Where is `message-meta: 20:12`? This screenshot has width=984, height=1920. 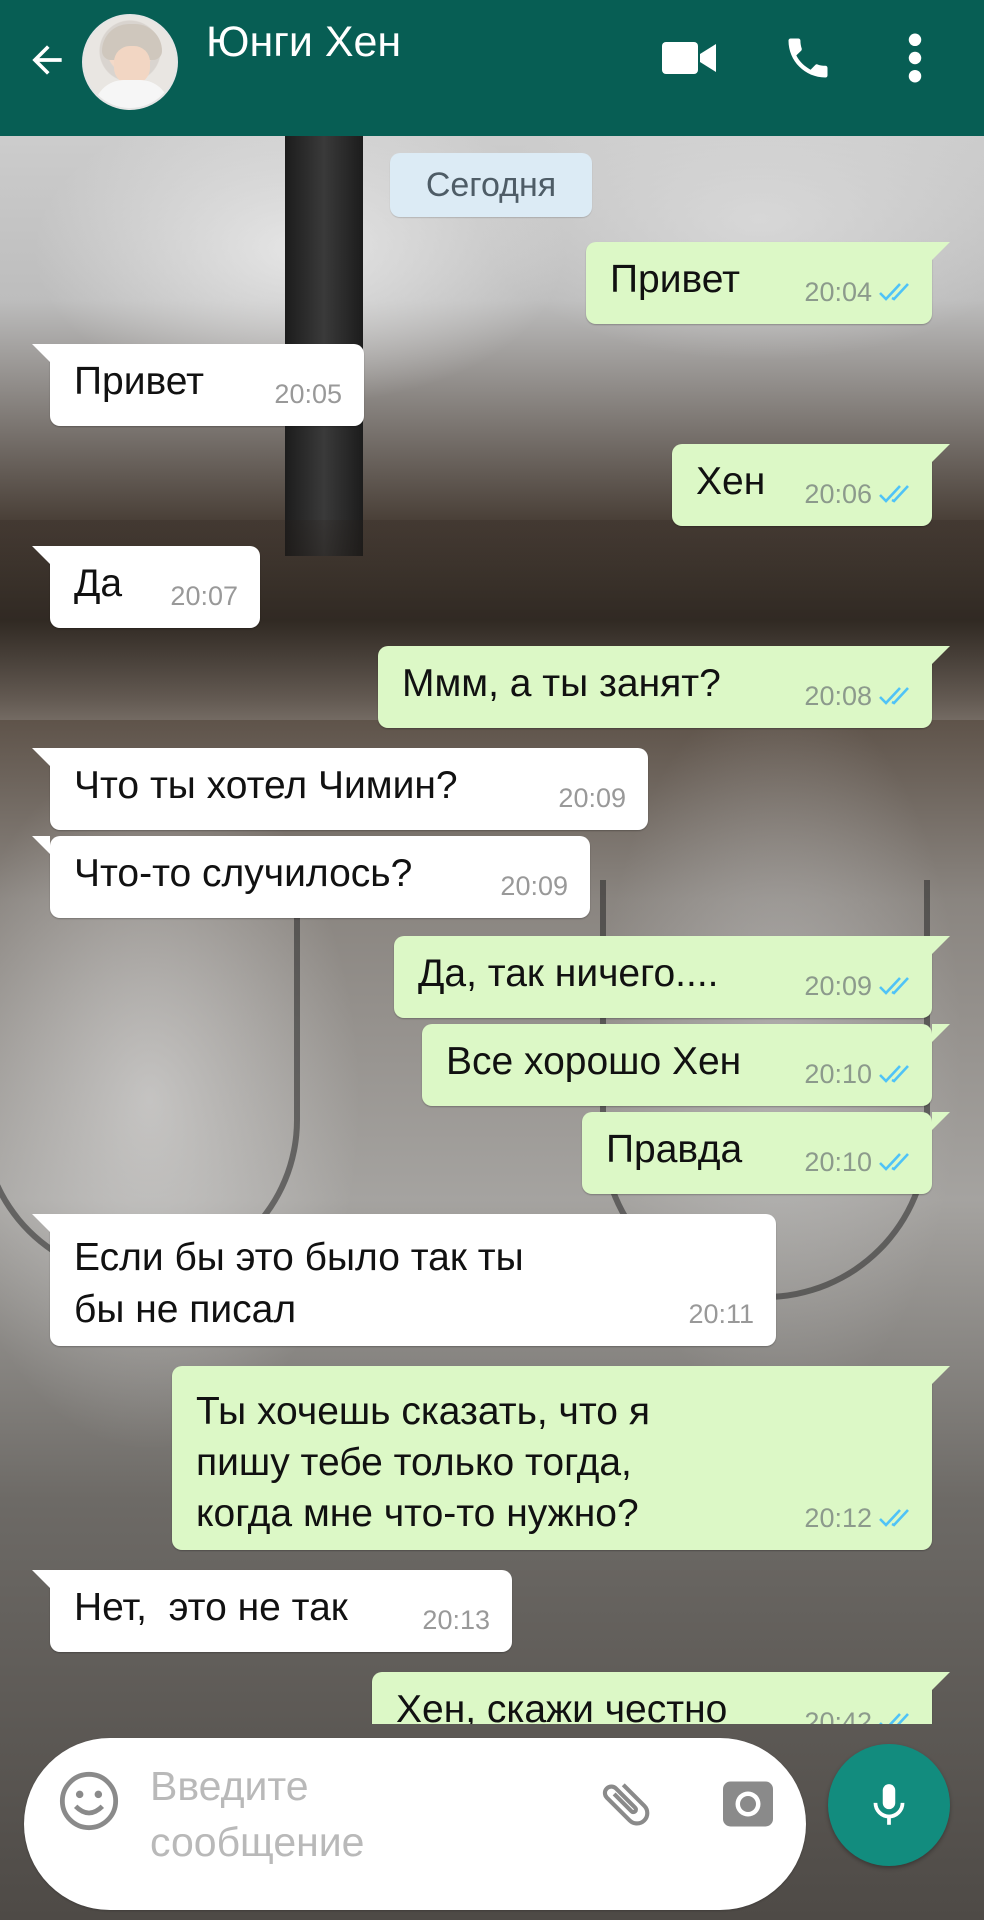
message-meta: 20:12 is located at coordinates (860, 1518).